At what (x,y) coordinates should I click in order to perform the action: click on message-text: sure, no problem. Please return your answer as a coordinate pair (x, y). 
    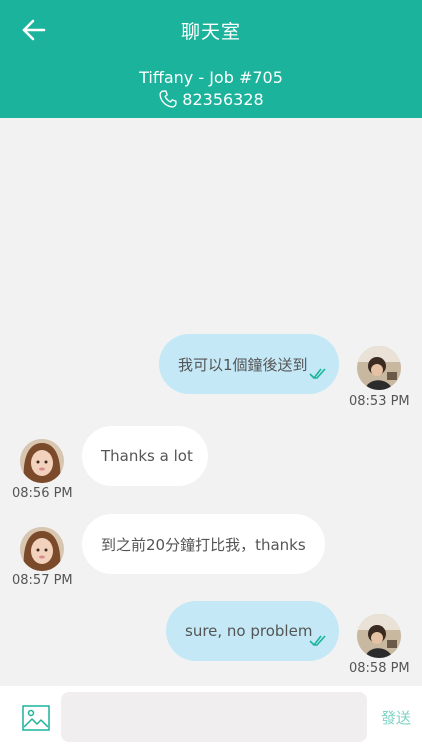
    Looking at the image, I should click on (249, 631).